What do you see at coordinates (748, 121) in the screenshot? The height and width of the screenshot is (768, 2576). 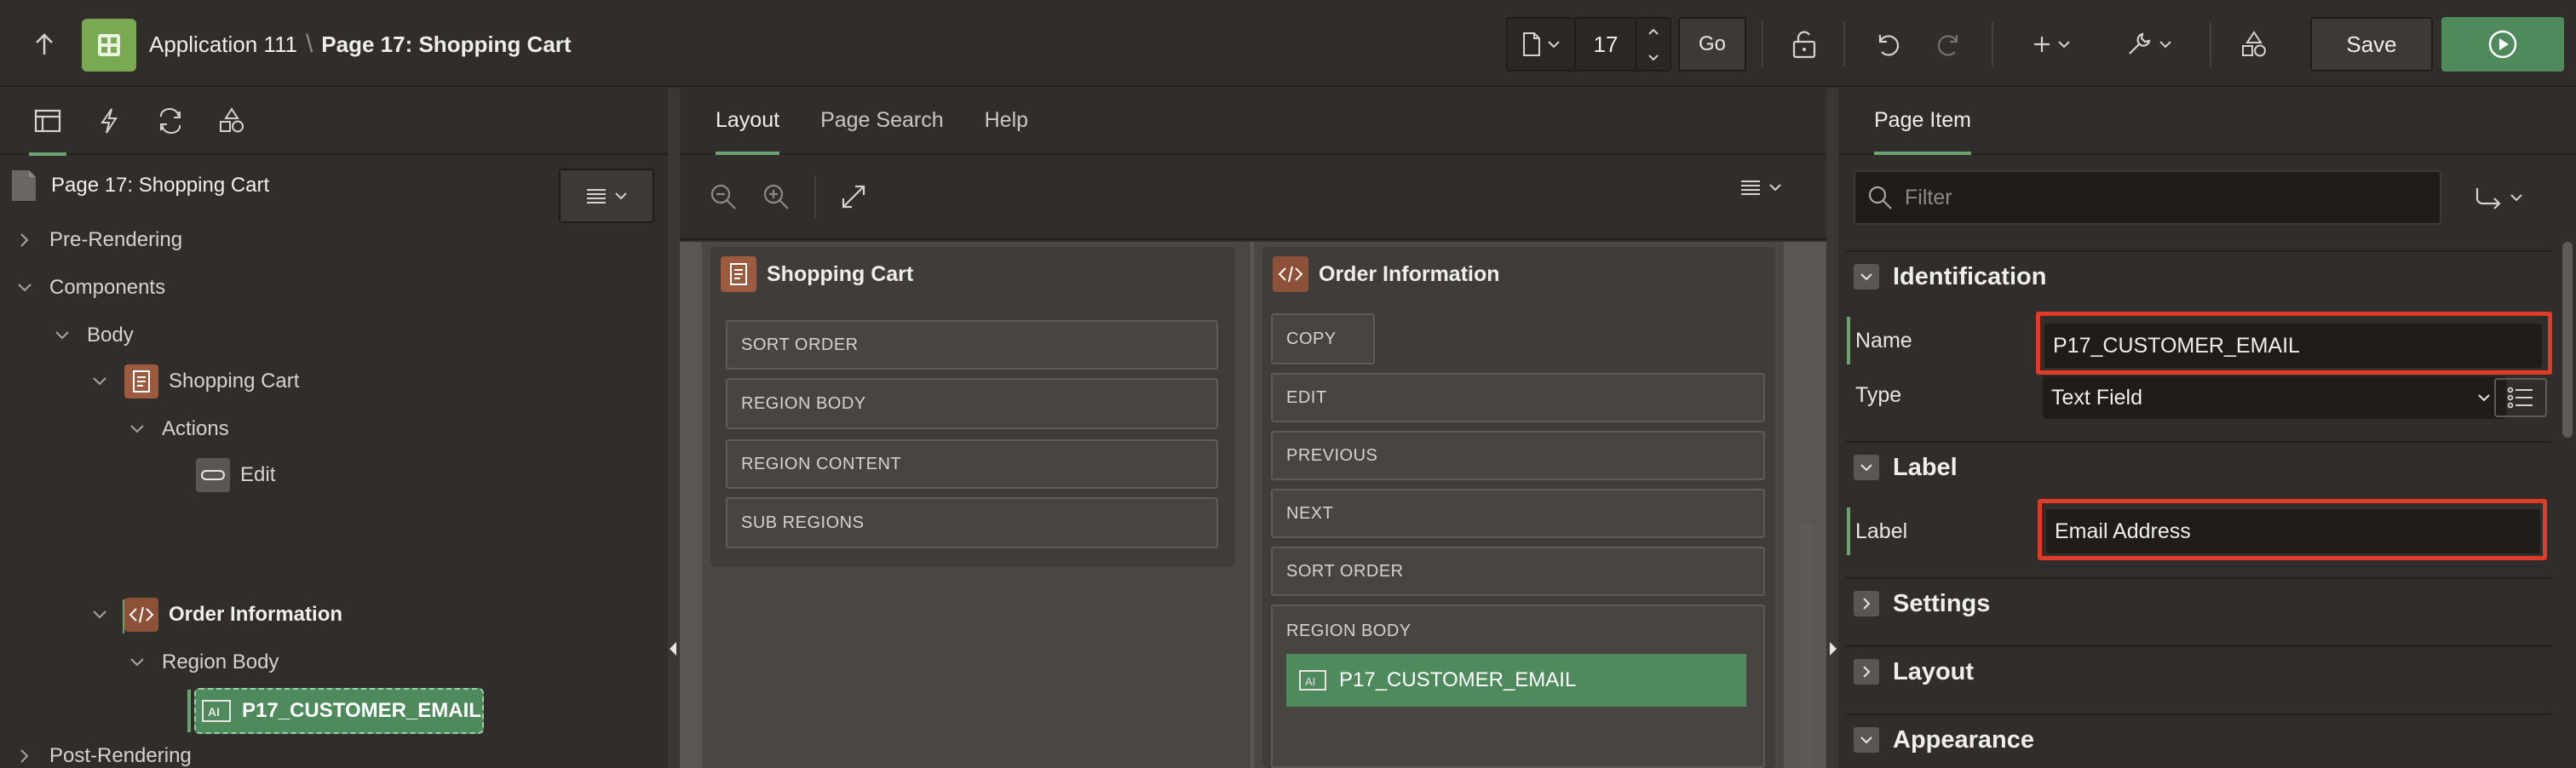 I see `tab-layout: Layout` at bounding box center [748, 121].